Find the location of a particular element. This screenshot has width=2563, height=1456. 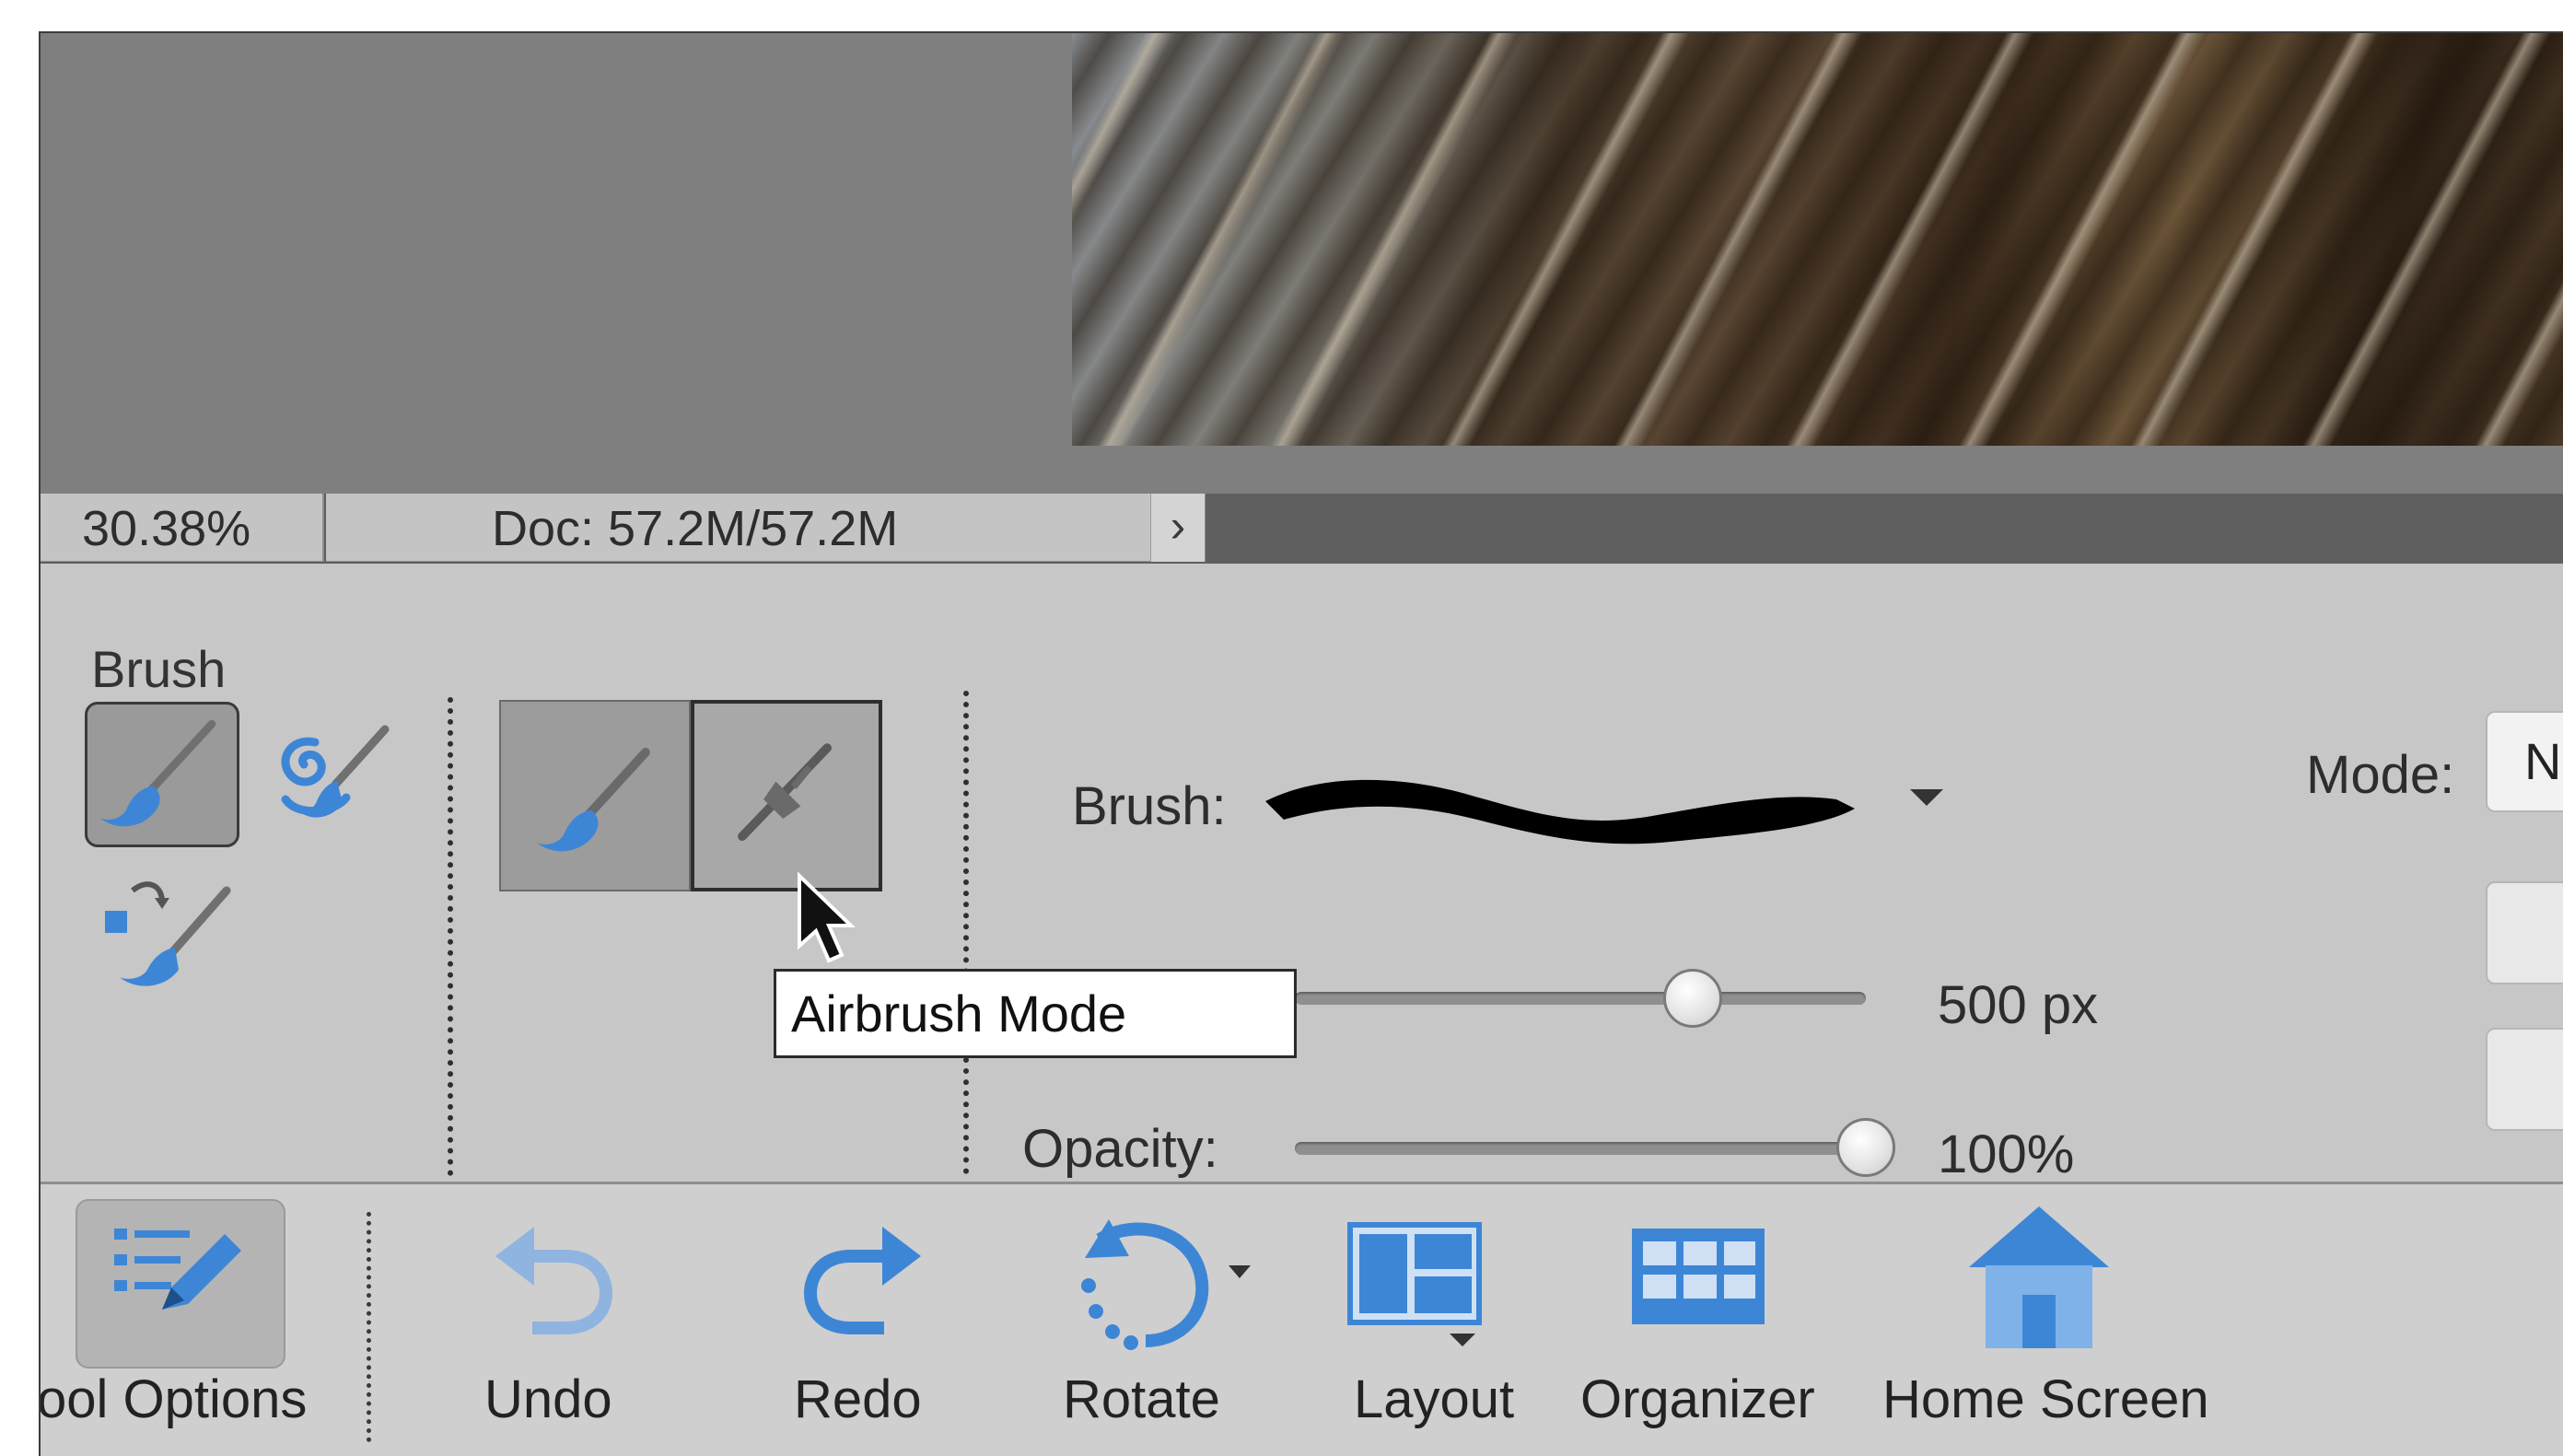

undo-button: Undo is located at coordinates (538, 1320).